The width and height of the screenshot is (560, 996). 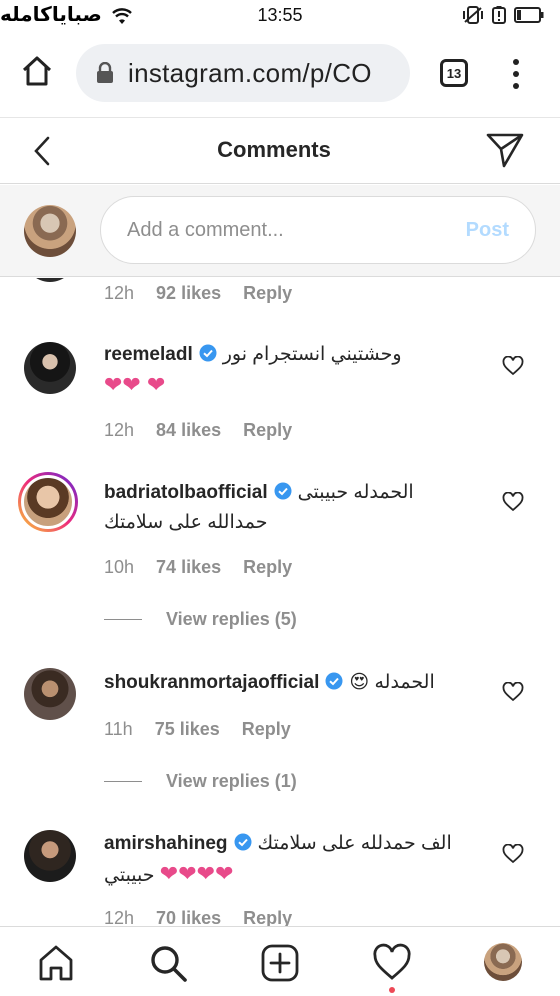 I want to click on view-replies-button: View replies (1), so click(x=200, y=781).